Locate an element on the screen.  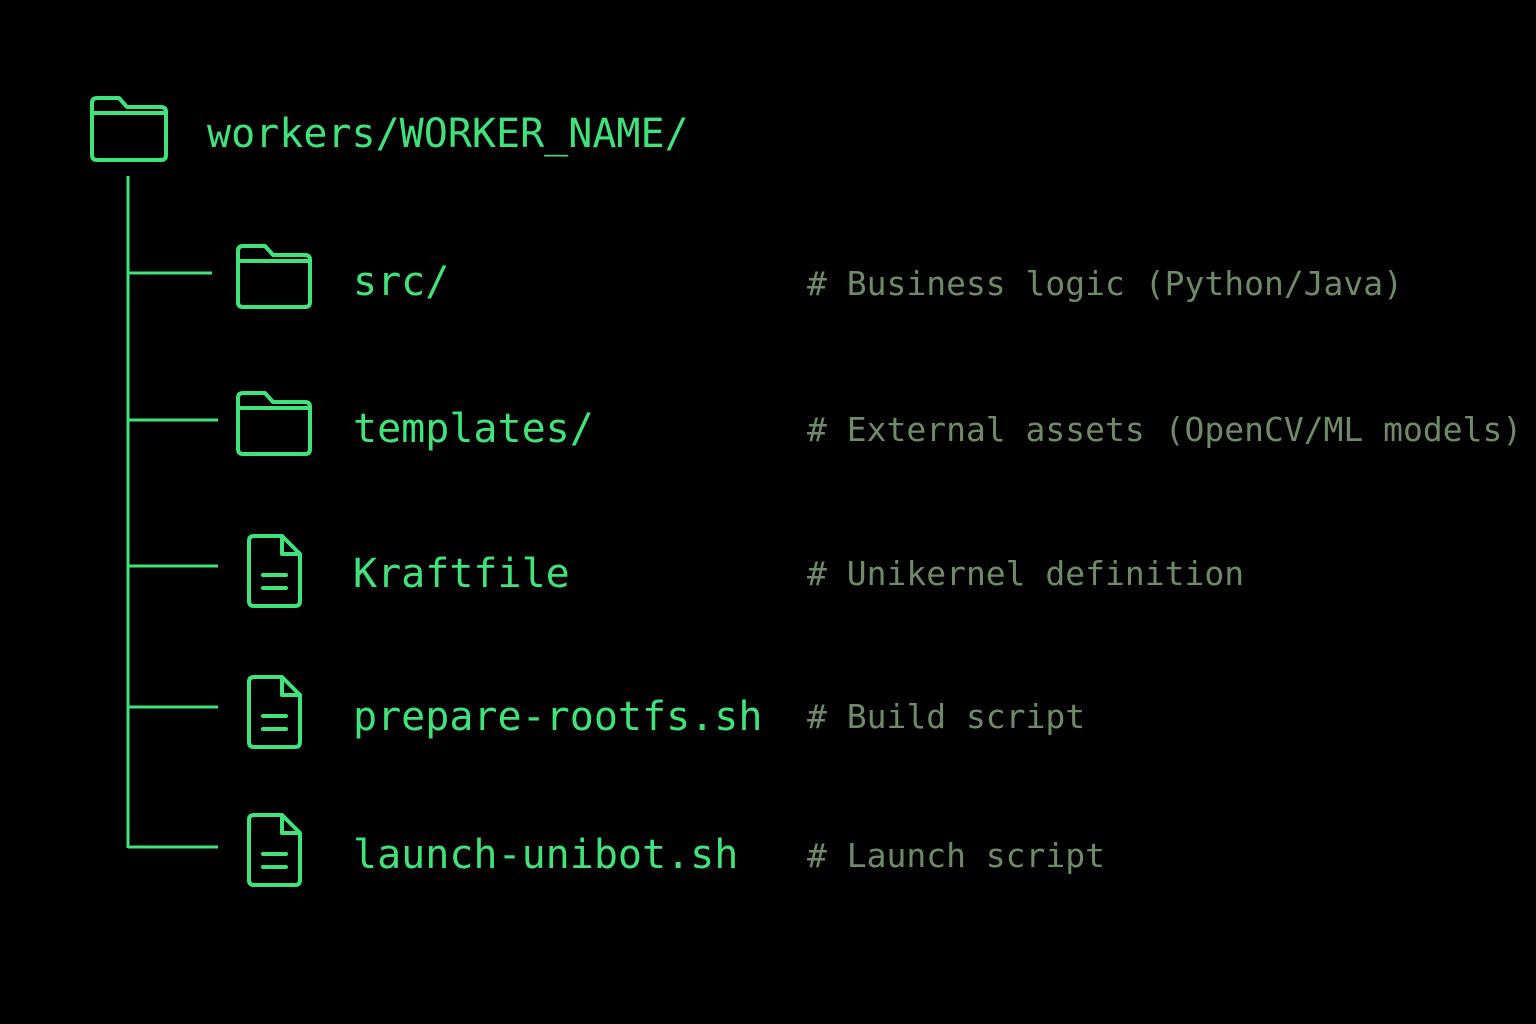
entry-comment-src: # Business logic (Python/Java) is located at coordinates (1105, 283).